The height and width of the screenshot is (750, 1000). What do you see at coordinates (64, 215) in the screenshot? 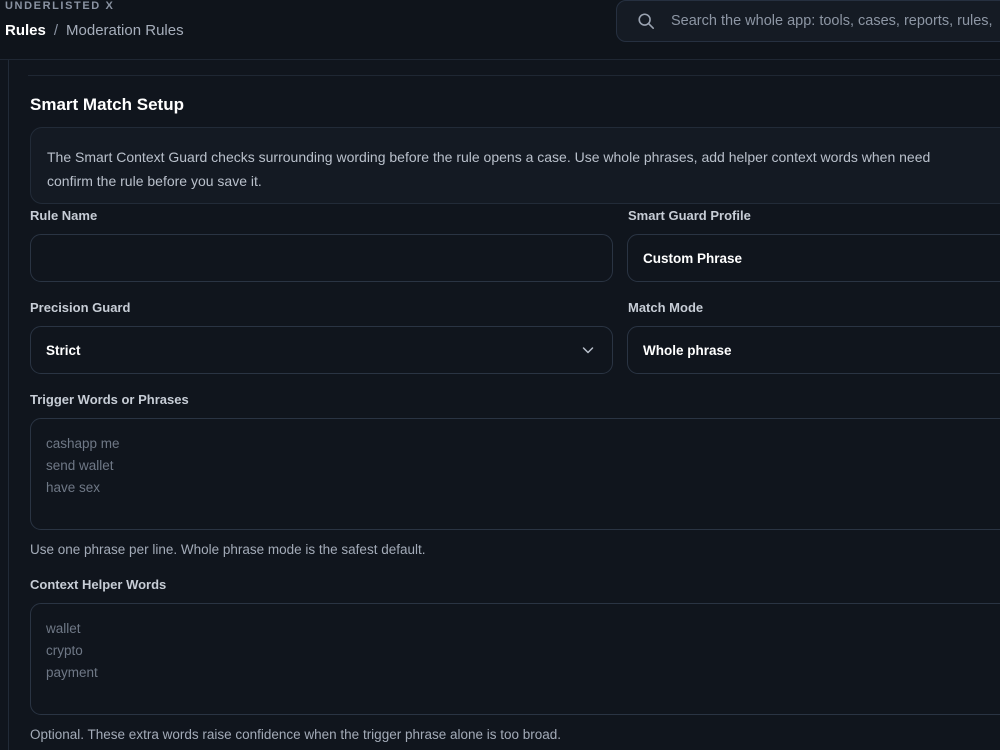
I see `rule-name-label: Rule Name` at bounding box center [64, 215].